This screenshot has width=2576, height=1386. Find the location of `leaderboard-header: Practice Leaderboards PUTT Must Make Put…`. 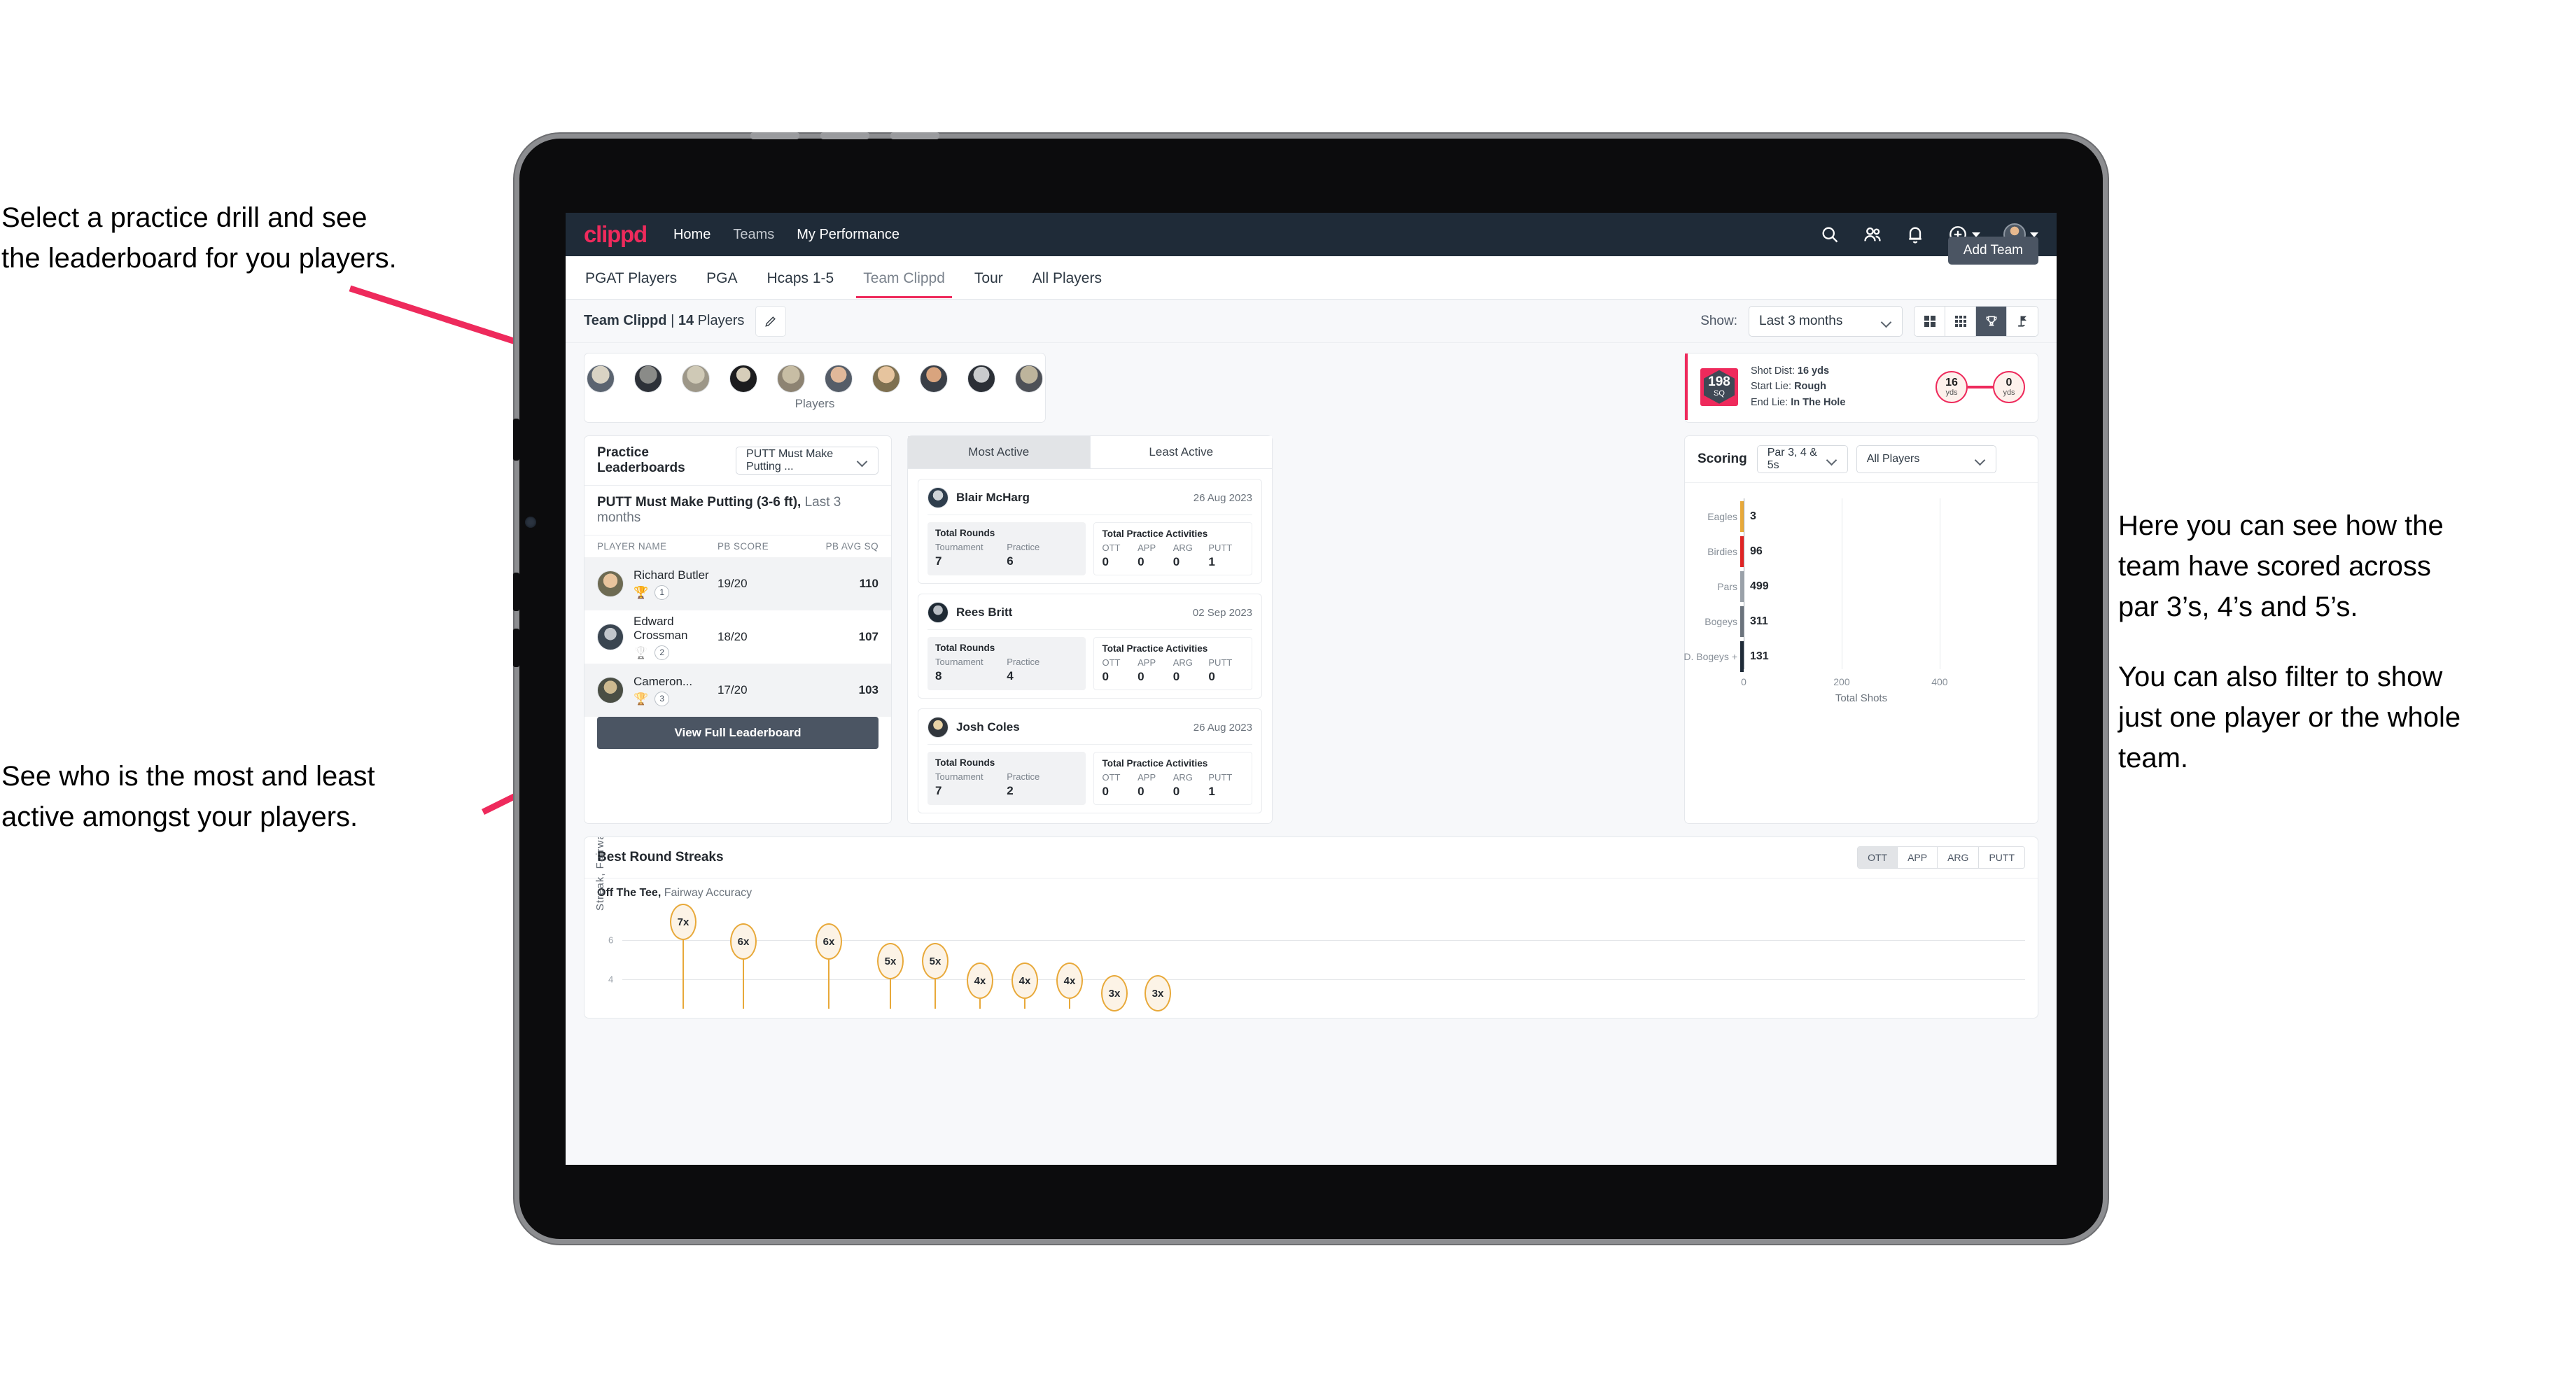

leaderboard-header: Practice Leaderboards PUTT Must Make Put… is located at coordinates (737, 461).